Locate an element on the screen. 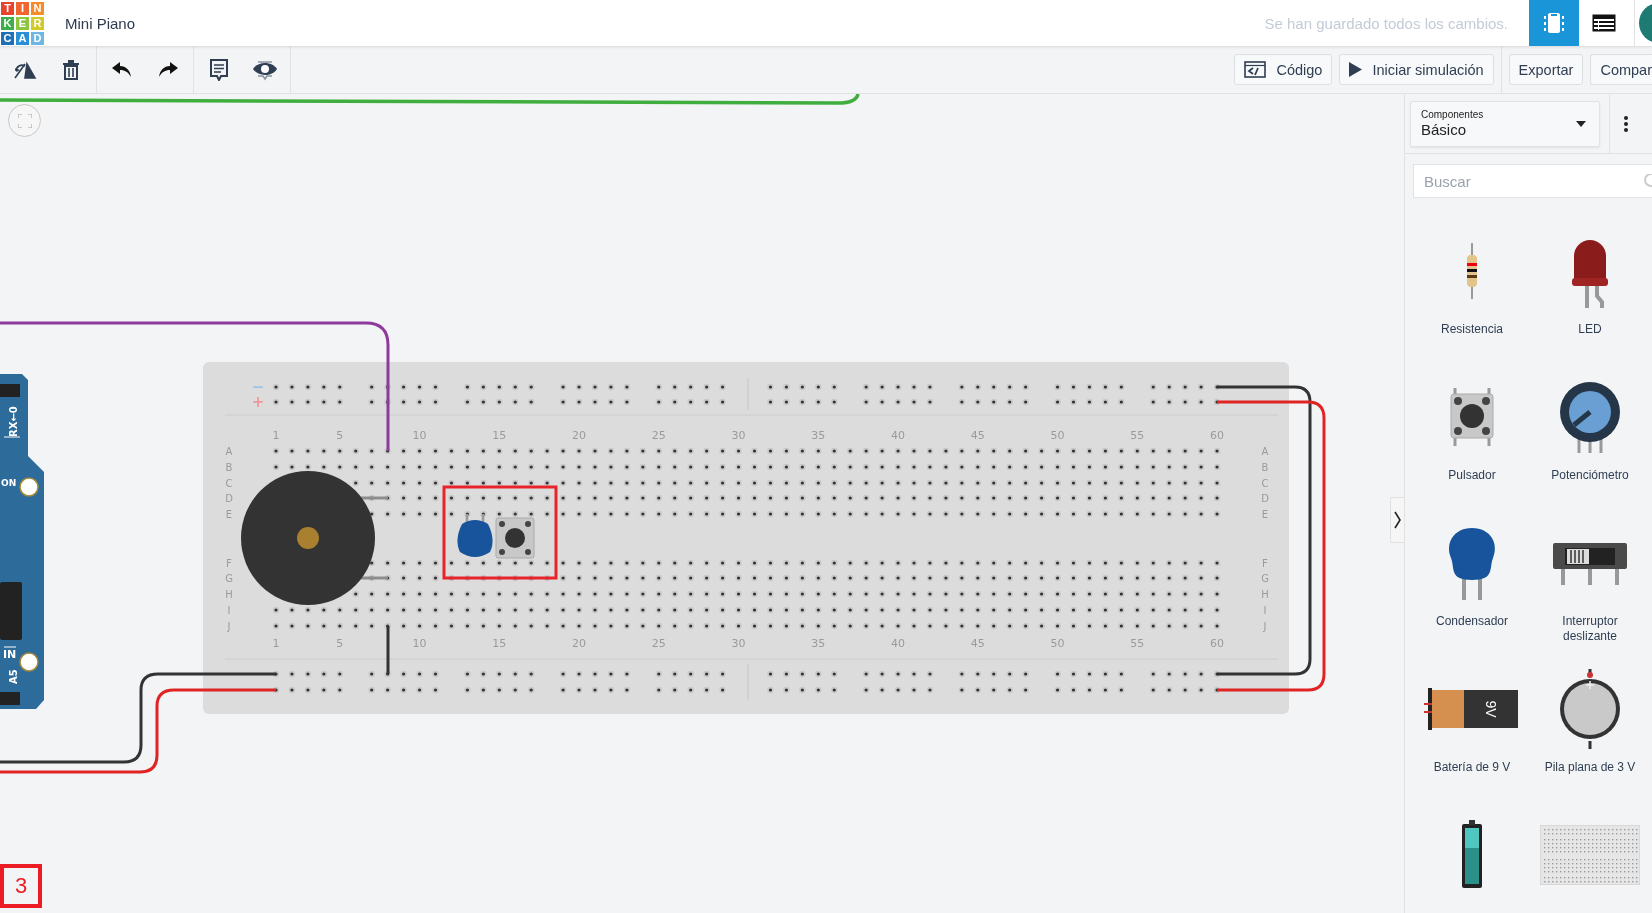  arduino-board-drawing: RX←0 ON IN A5 is located at coordinates (22, 541).